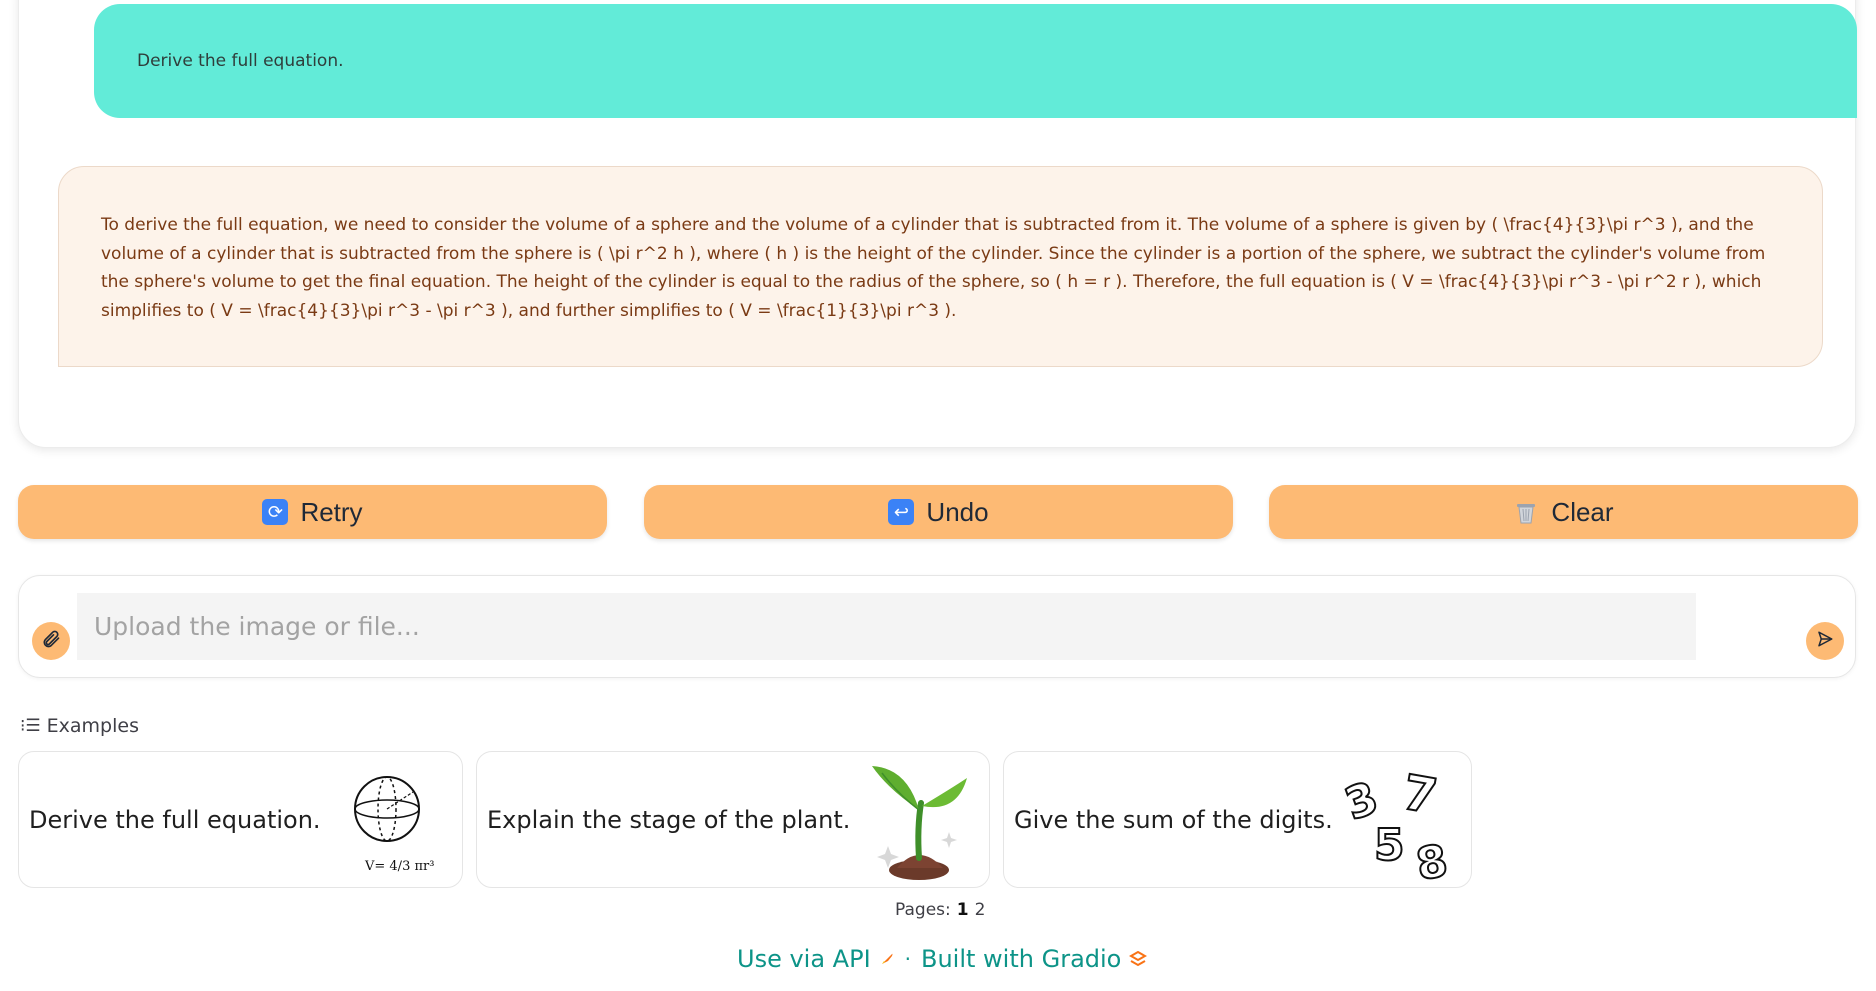 Image resolution: width=1876 pixels, height=991 pixels. I want to click on undo-icon: ↩, so click(901, 512).